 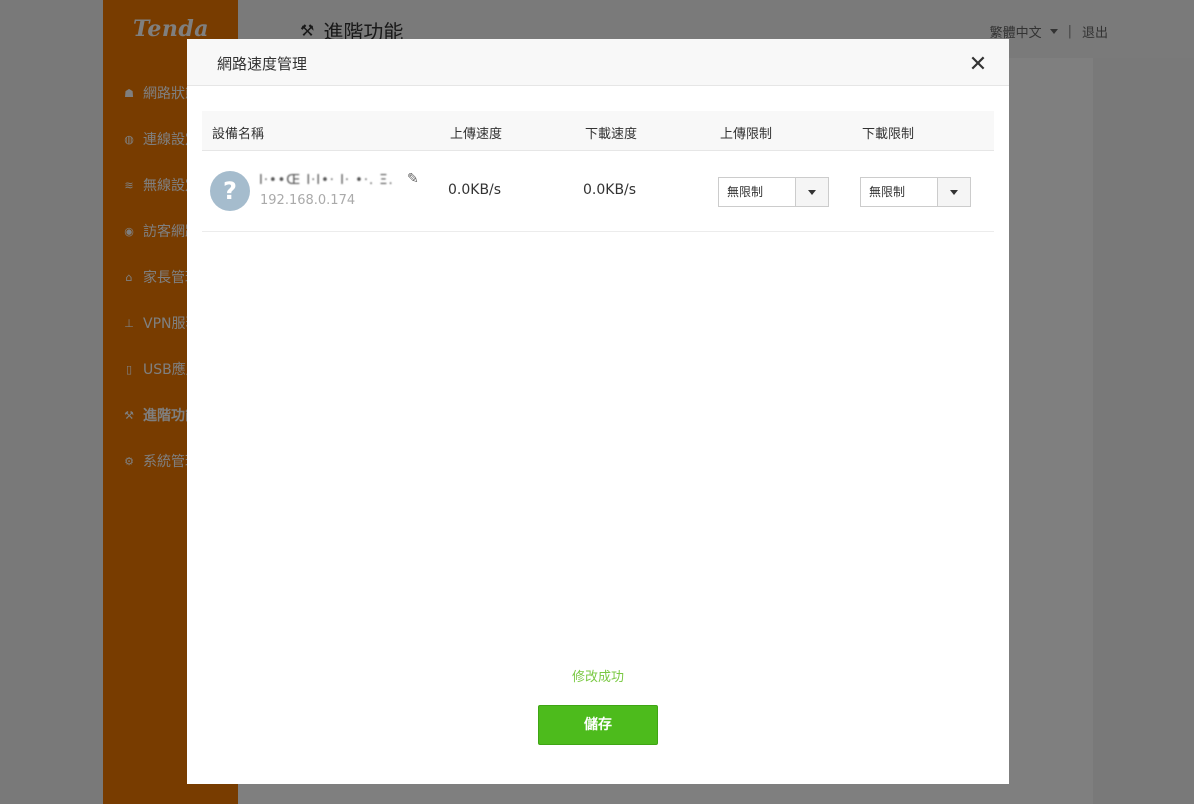 What do you see at coordinates (611, 134) in the screenshot?
I see `col-download-speed: 下載速度` at bounding box center [611, 134].